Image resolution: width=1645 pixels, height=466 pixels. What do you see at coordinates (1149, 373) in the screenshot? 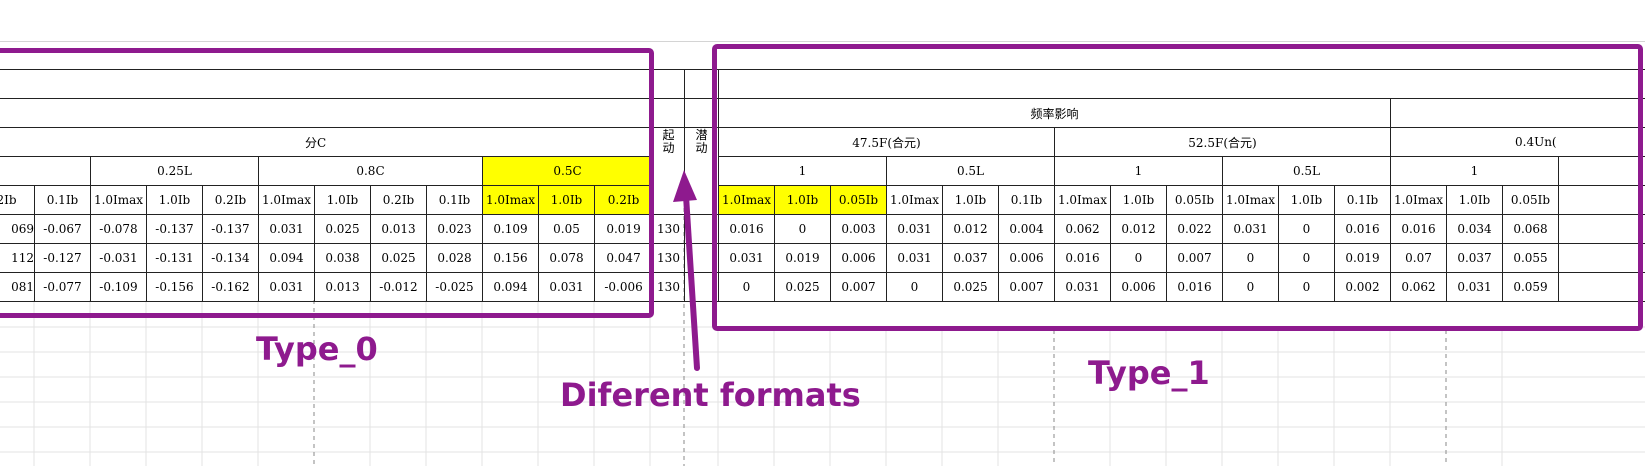
I see `type1-label: Type_1` at bounding box center [1149, 373].